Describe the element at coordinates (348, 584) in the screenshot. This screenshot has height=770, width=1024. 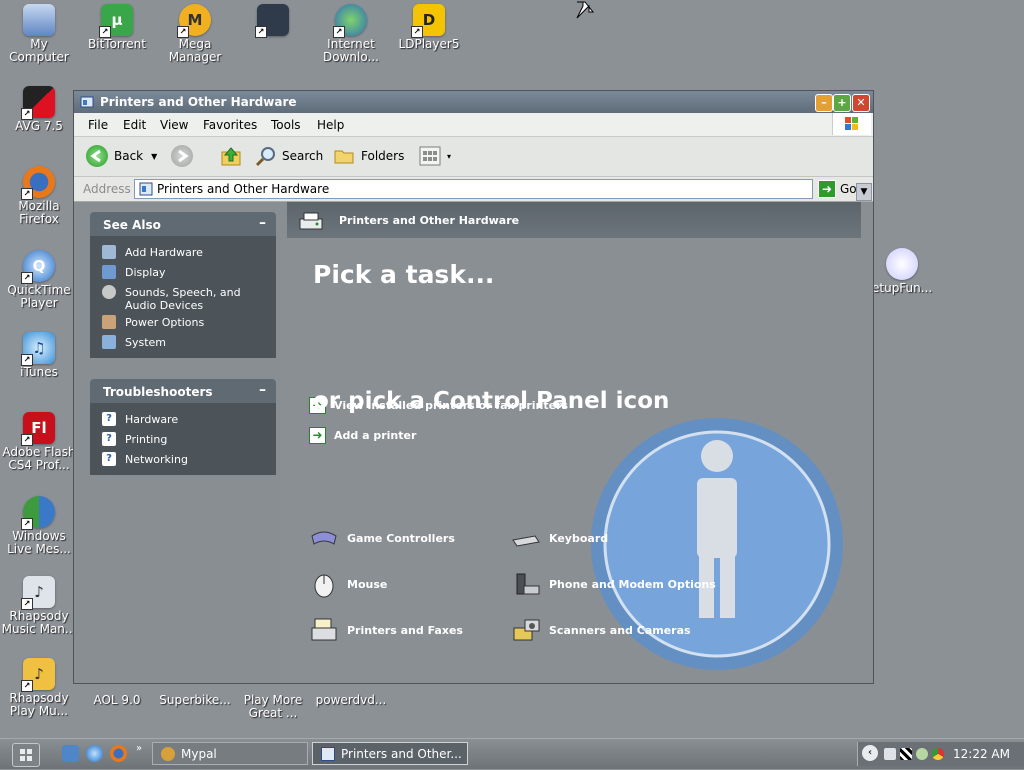
I see `cp-mouse: Mouse` at that location.